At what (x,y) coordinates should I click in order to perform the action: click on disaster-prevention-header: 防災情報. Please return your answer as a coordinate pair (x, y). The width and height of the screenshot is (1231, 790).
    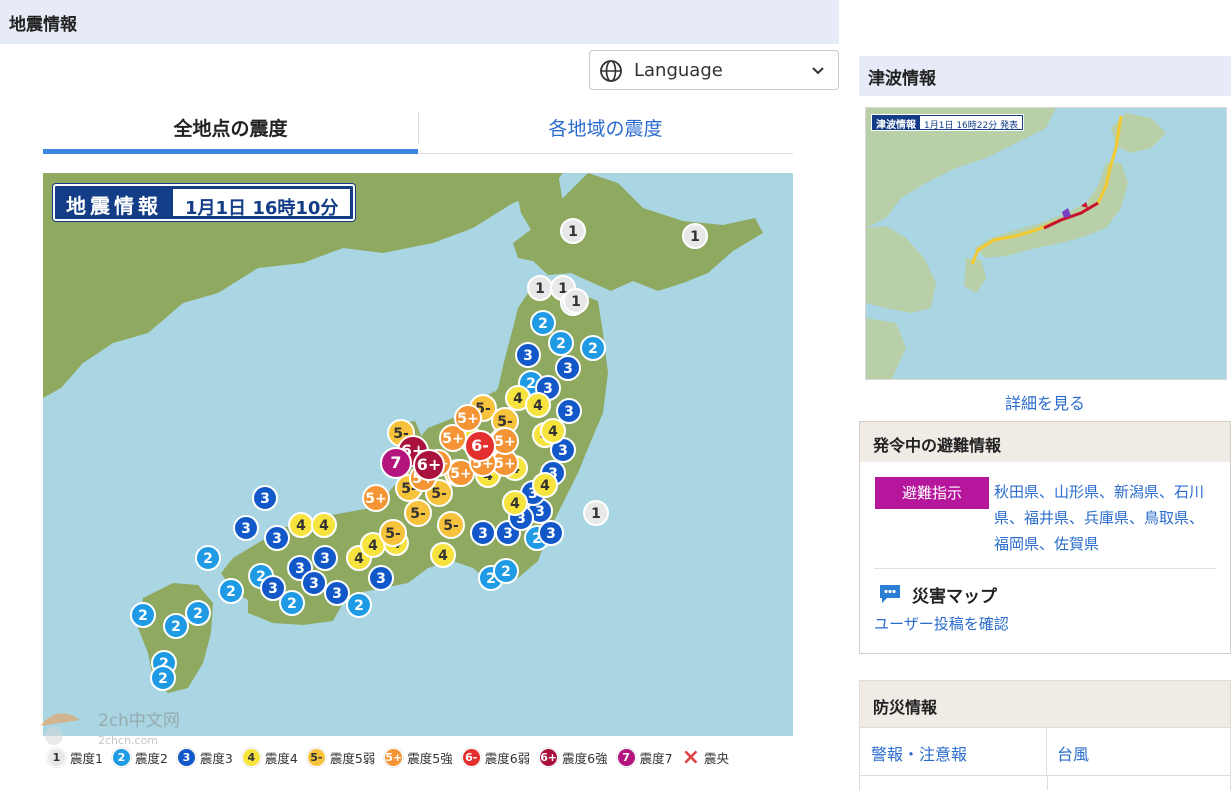
    Looking at the image, I should click on (1045, 704).